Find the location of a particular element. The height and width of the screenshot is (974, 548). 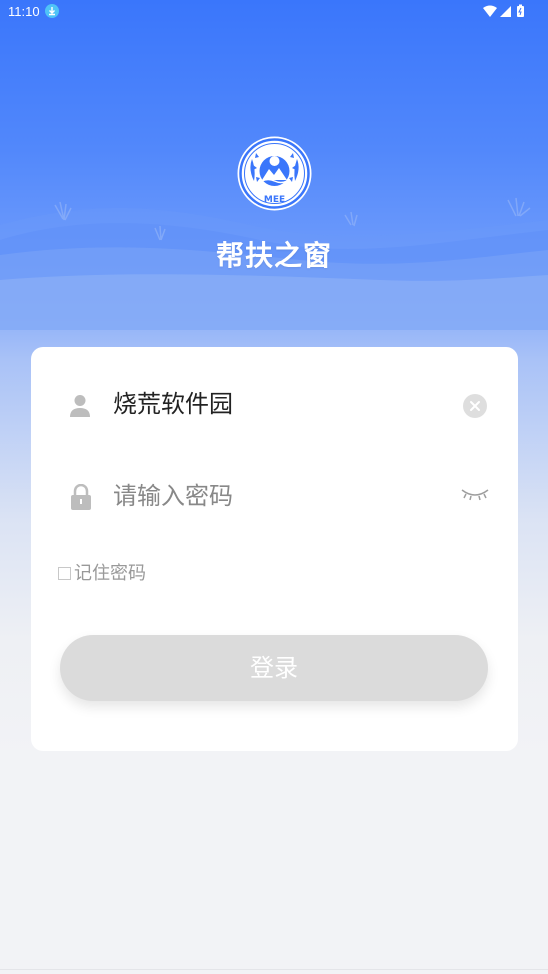

status-time: 11:10 is located at coordinates (24, 11).